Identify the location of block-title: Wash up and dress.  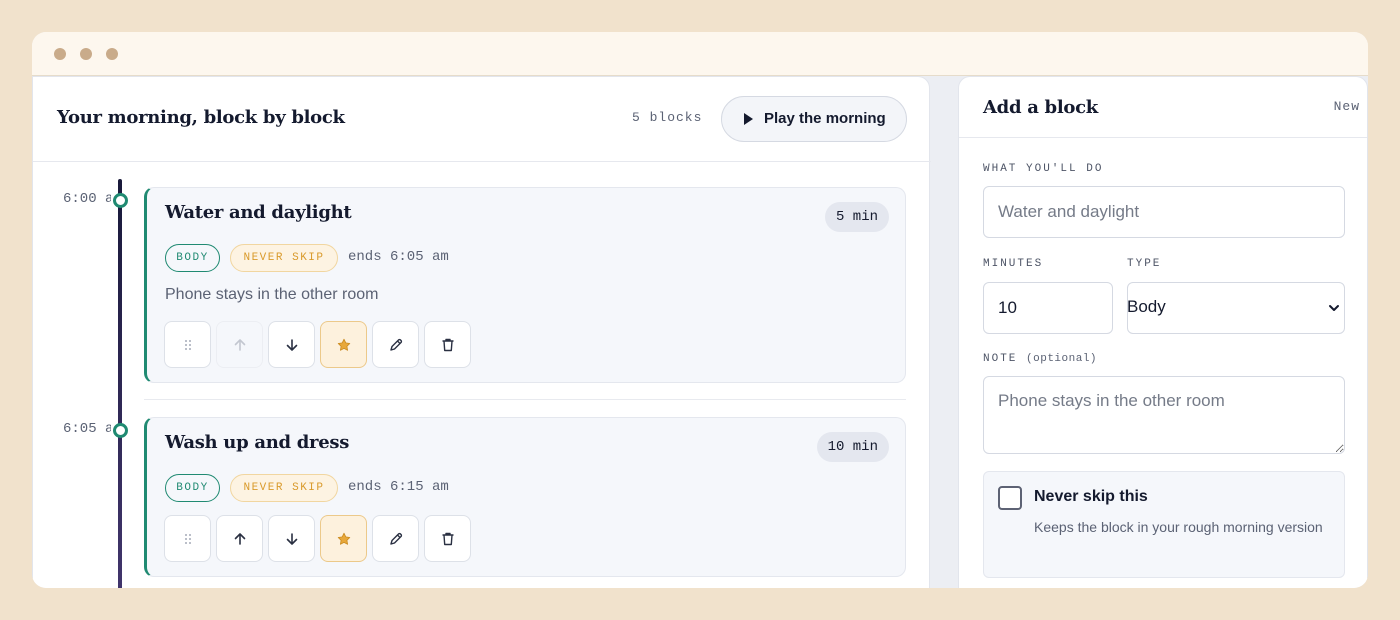
(257, 442).